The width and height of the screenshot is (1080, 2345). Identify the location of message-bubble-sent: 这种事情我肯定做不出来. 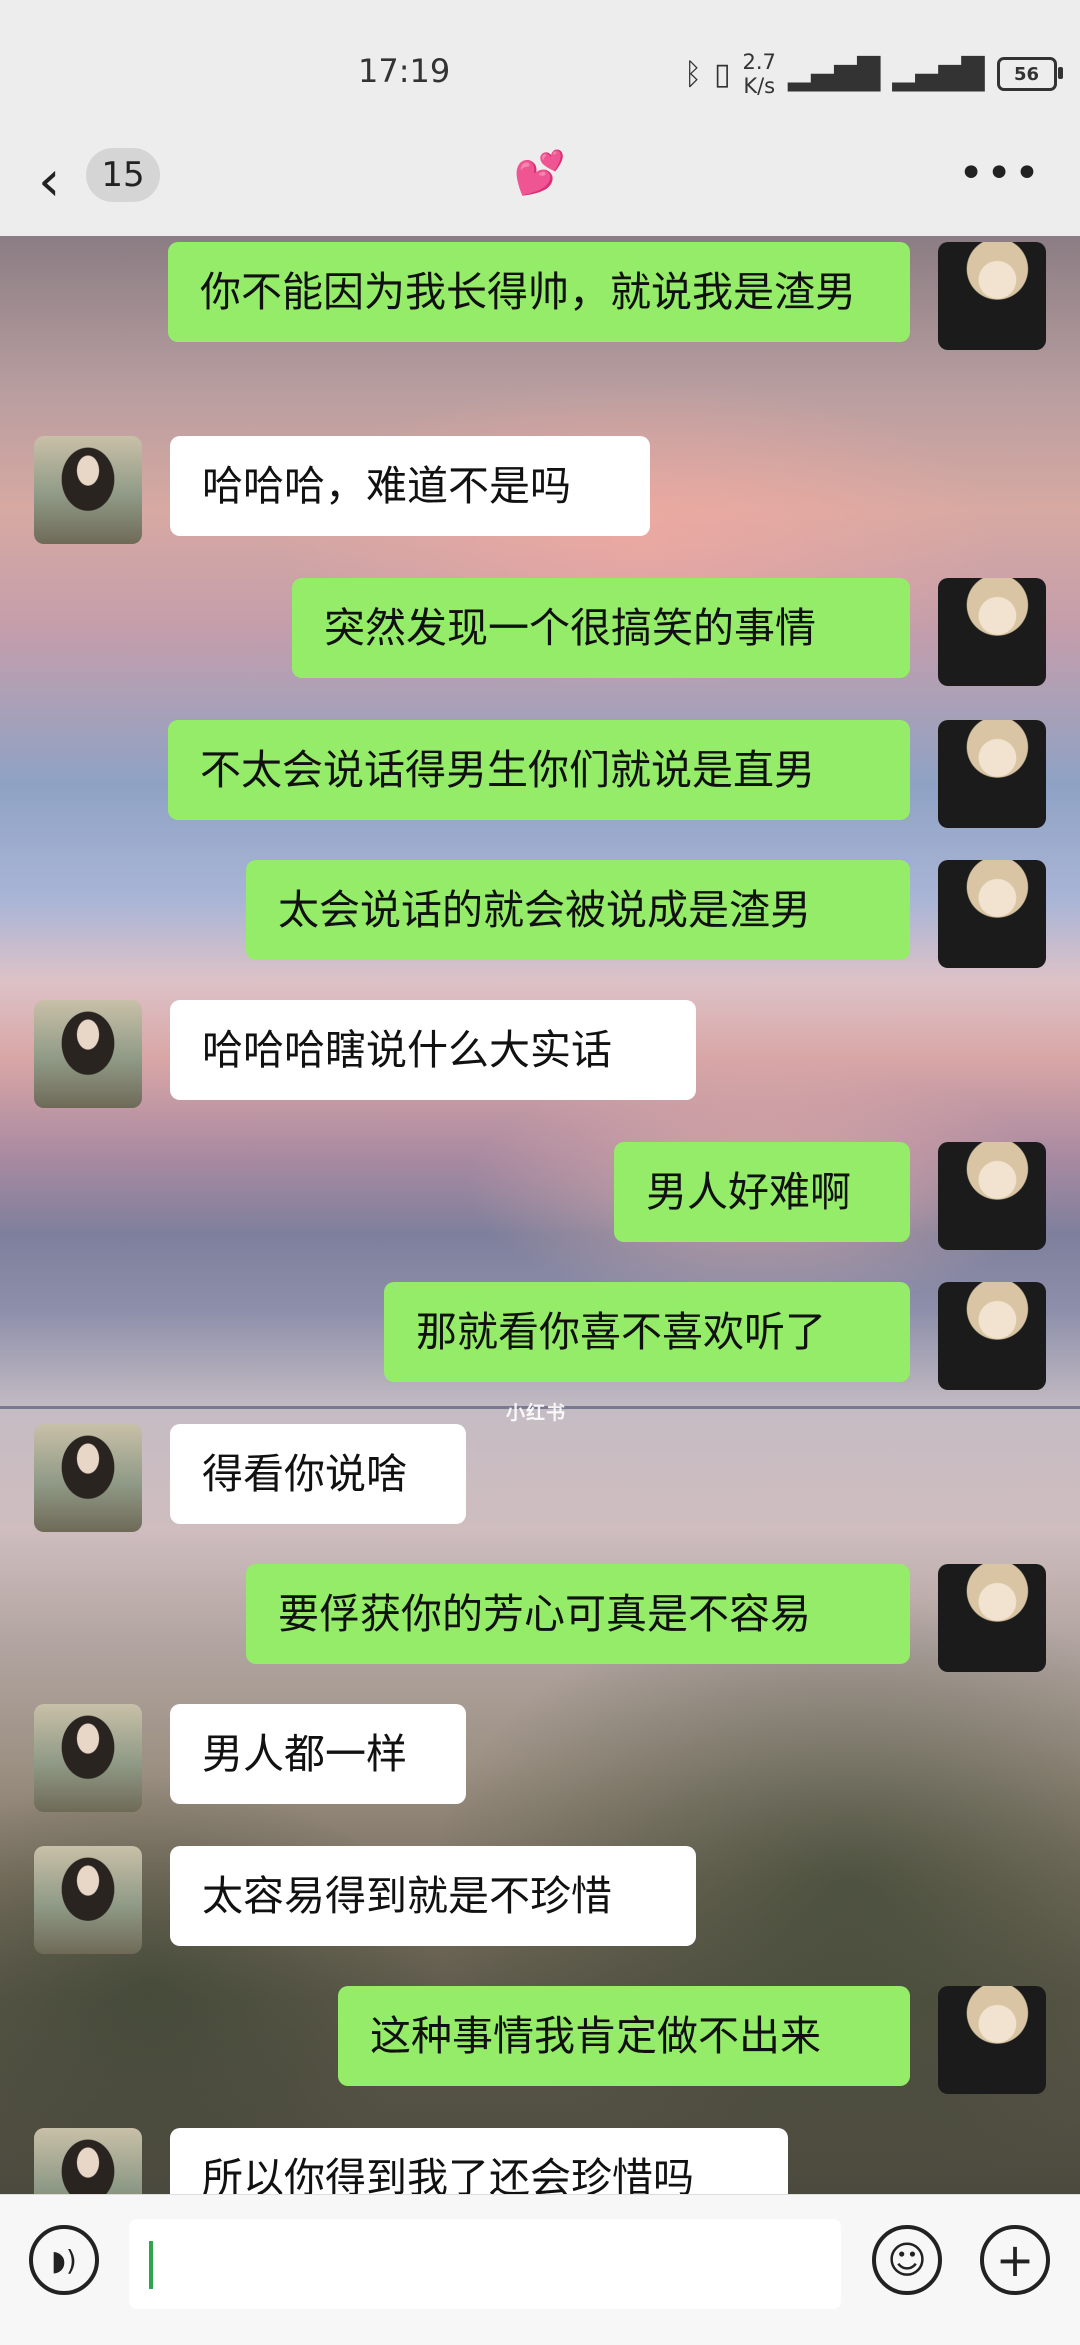
(624, 2036).